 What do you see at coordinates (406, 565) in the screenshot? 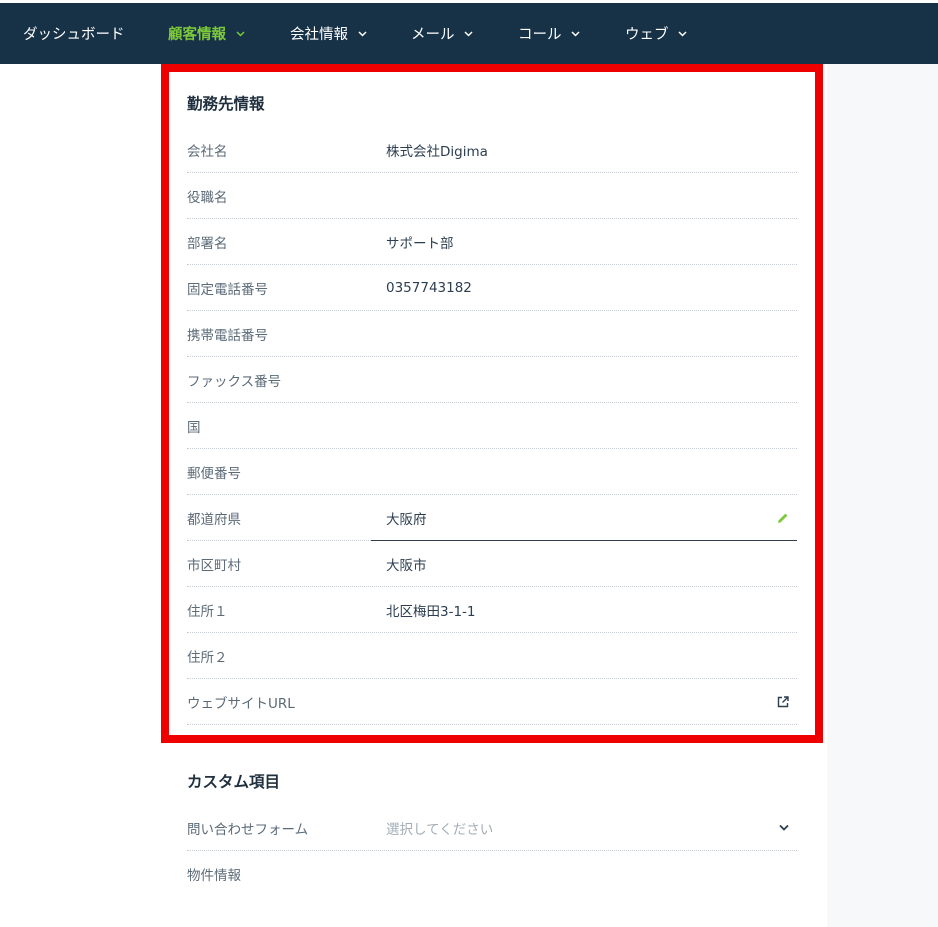
I see `field-value: 大阪市` at bounding box center [406, 565].